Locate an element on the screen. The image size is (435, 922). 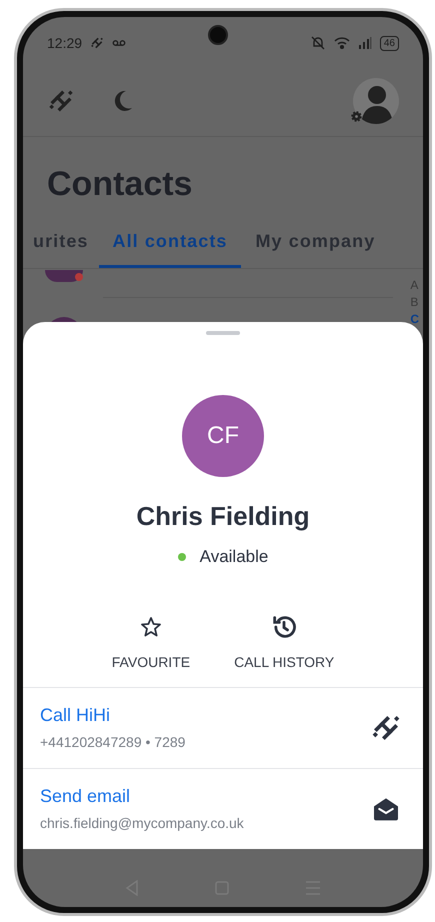
presence-status: Available is located at coordinates (234, 557).